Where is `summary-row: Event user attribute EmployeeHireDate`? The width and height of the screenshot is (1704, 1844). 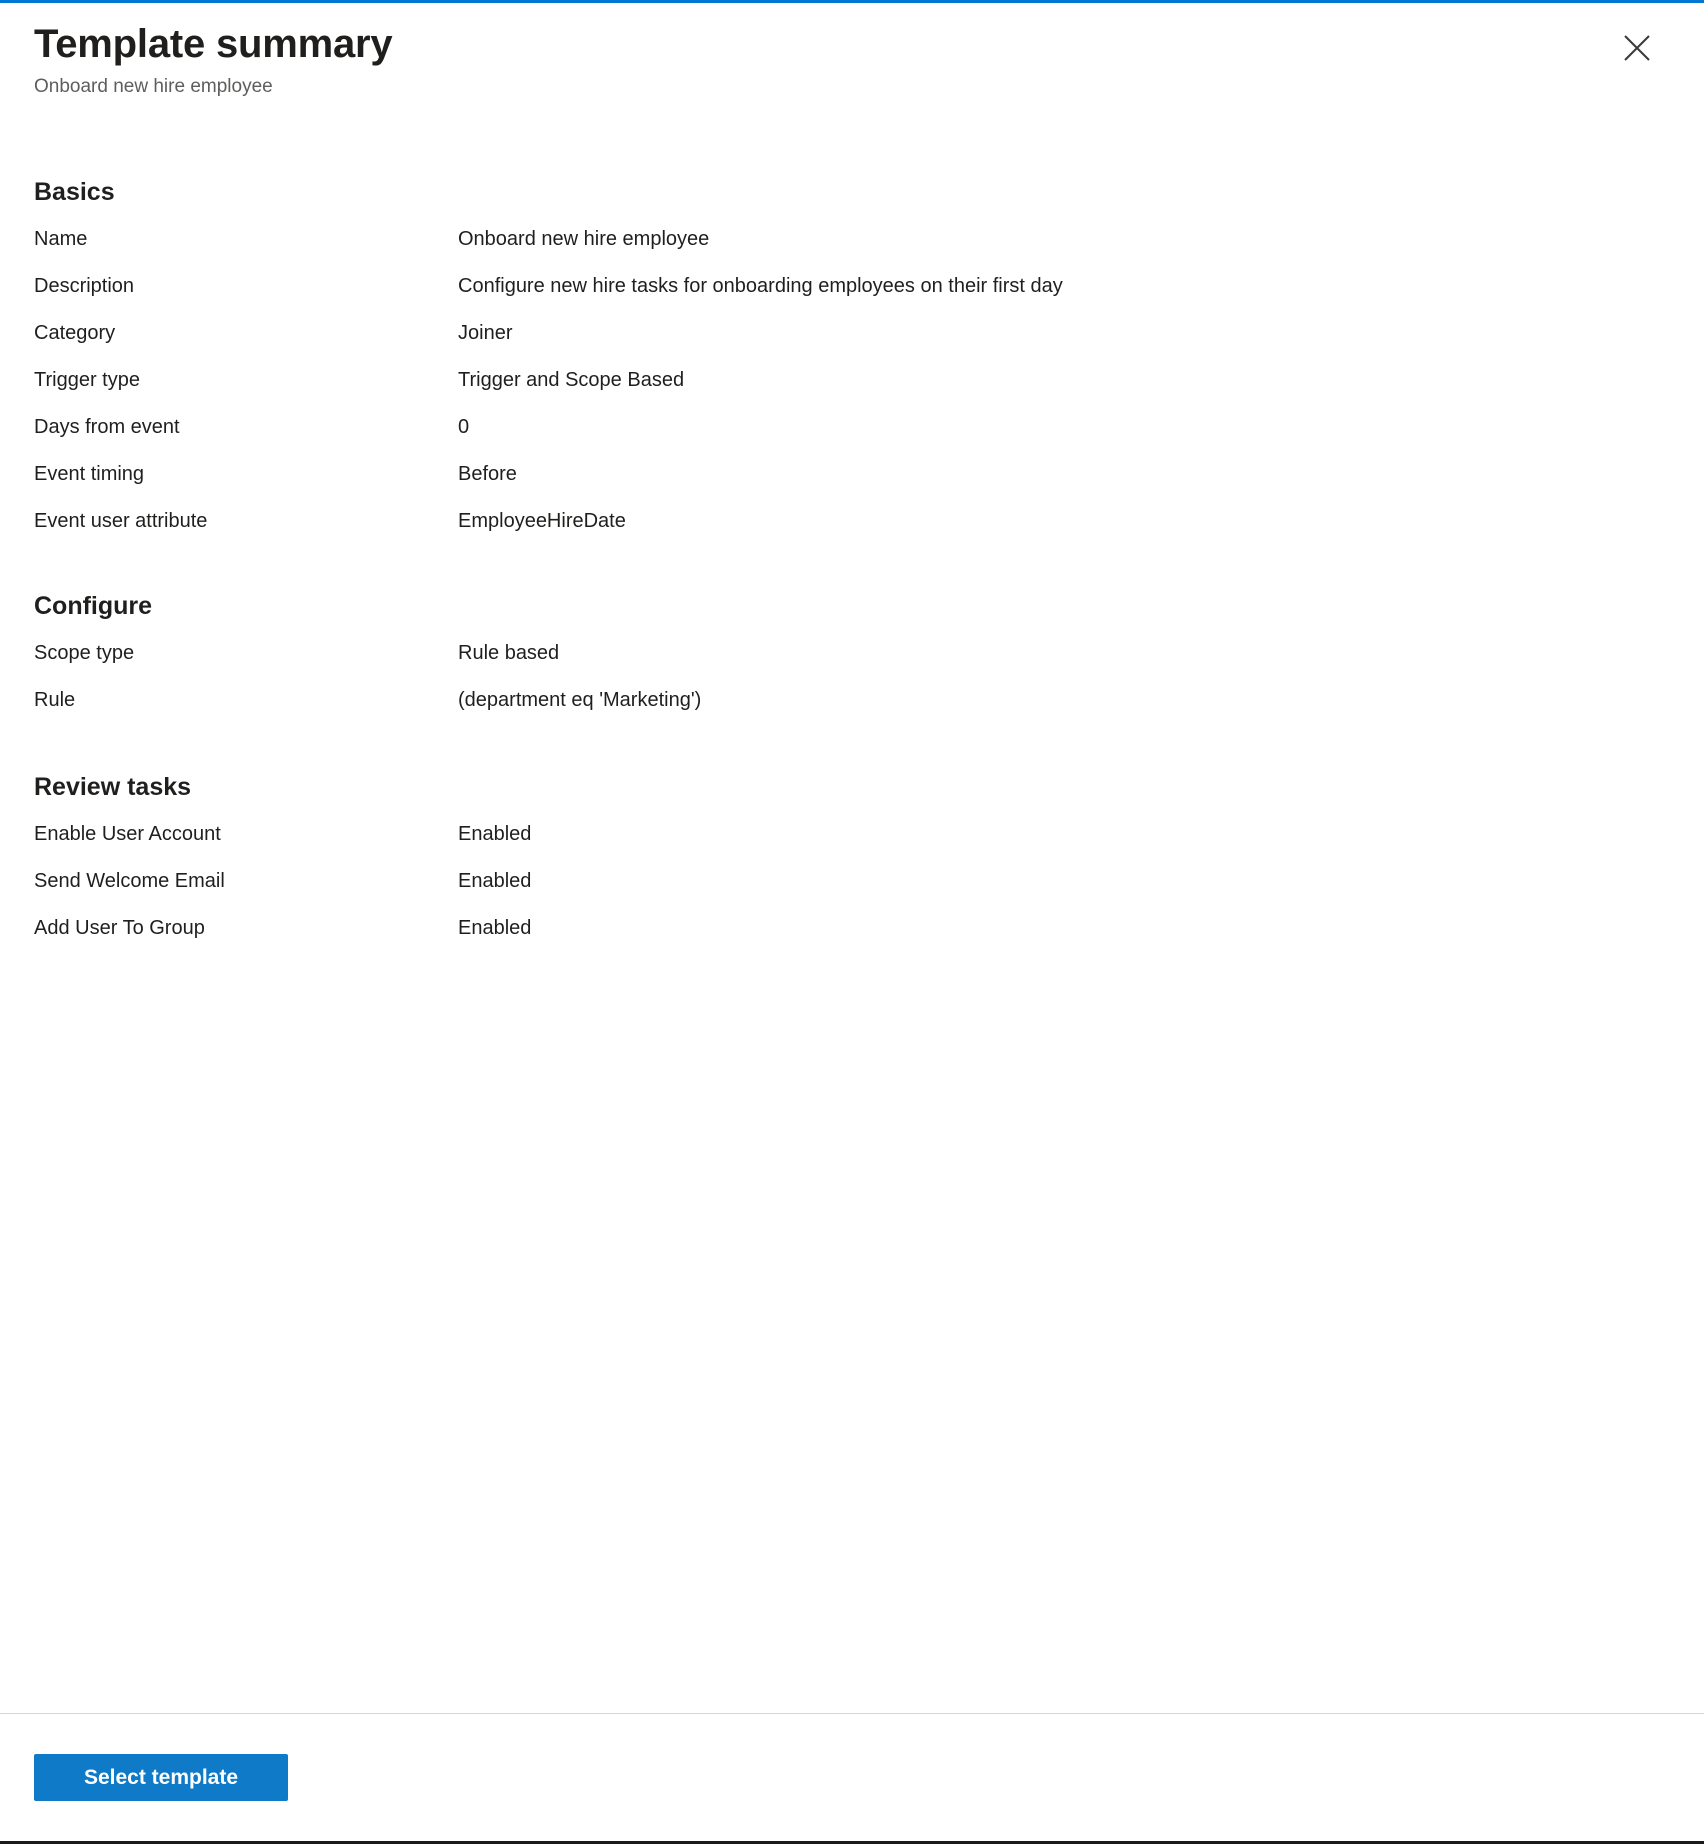 summary-row: Event user attribute EmployeeHireDate is located at coordinates (852, 523).